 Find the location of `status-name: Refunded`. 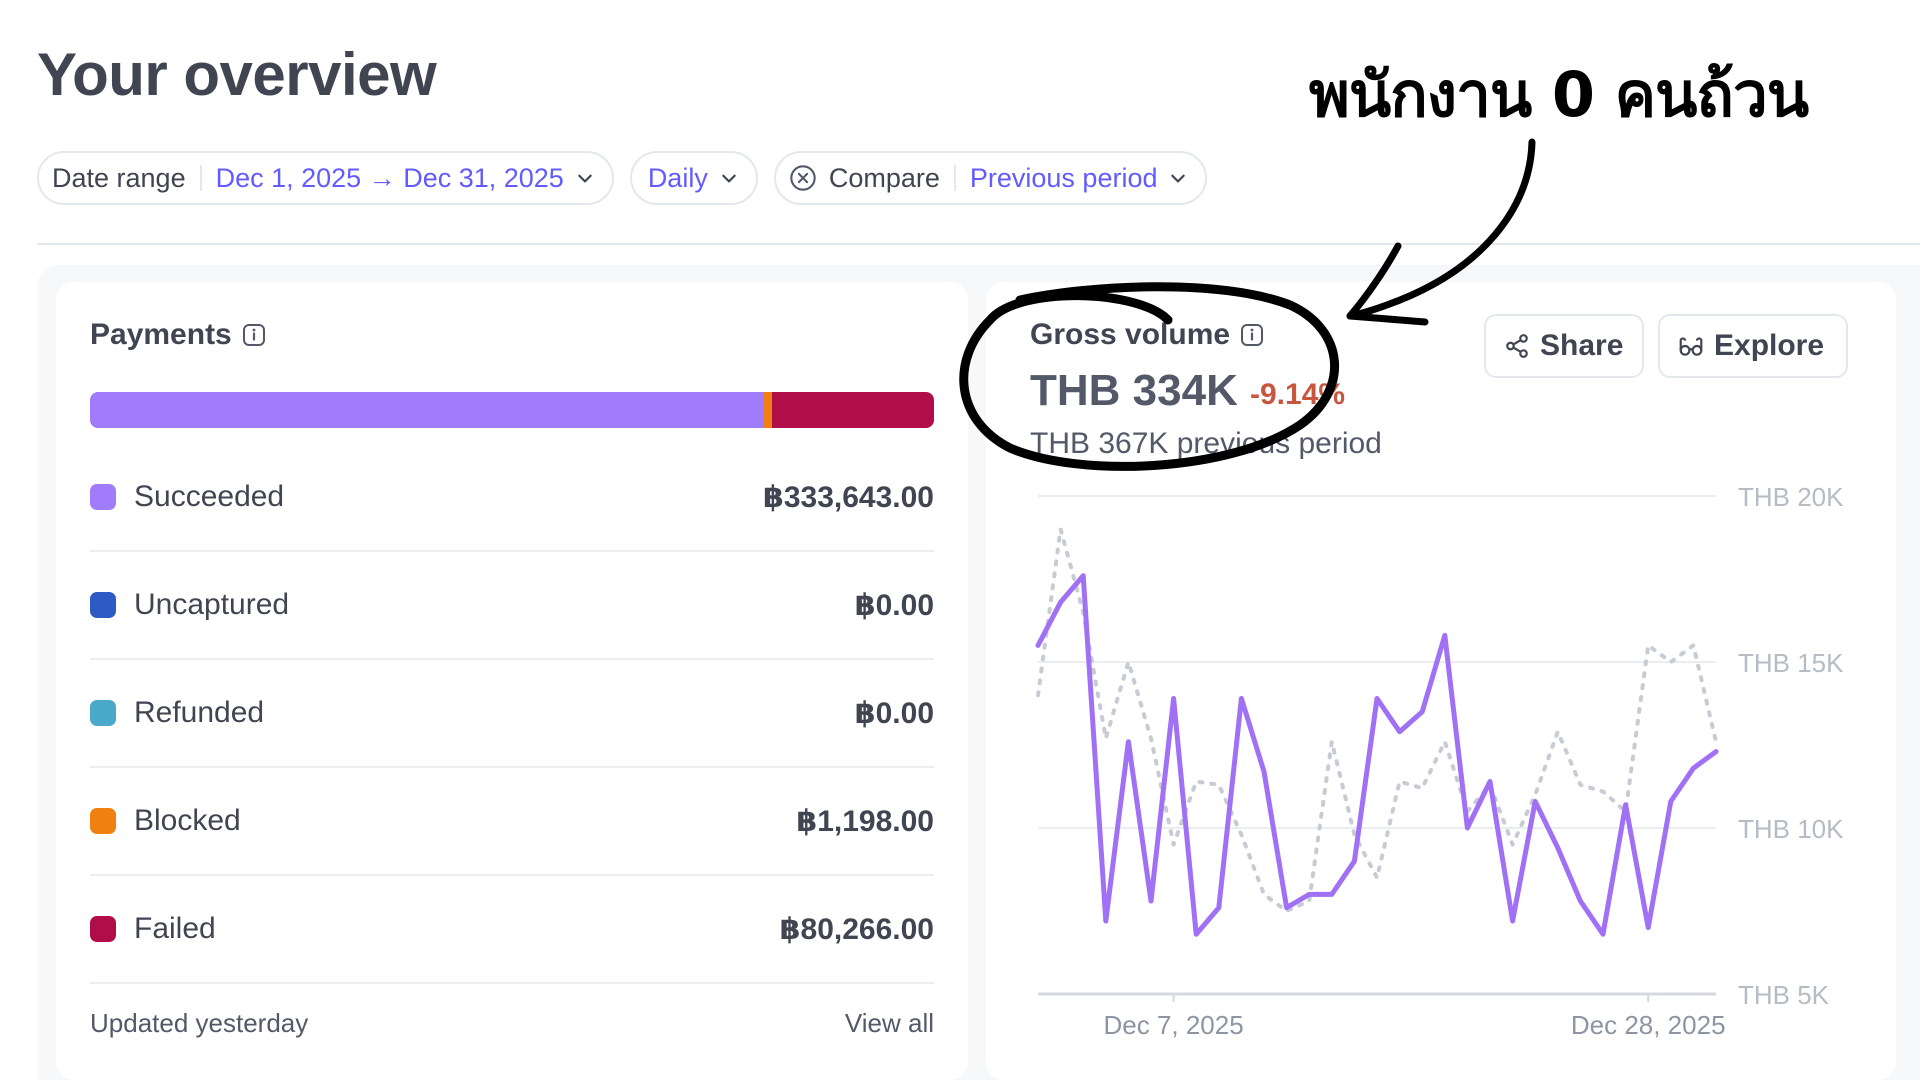

status-name: Refunded is located at coordinates (199, 712).